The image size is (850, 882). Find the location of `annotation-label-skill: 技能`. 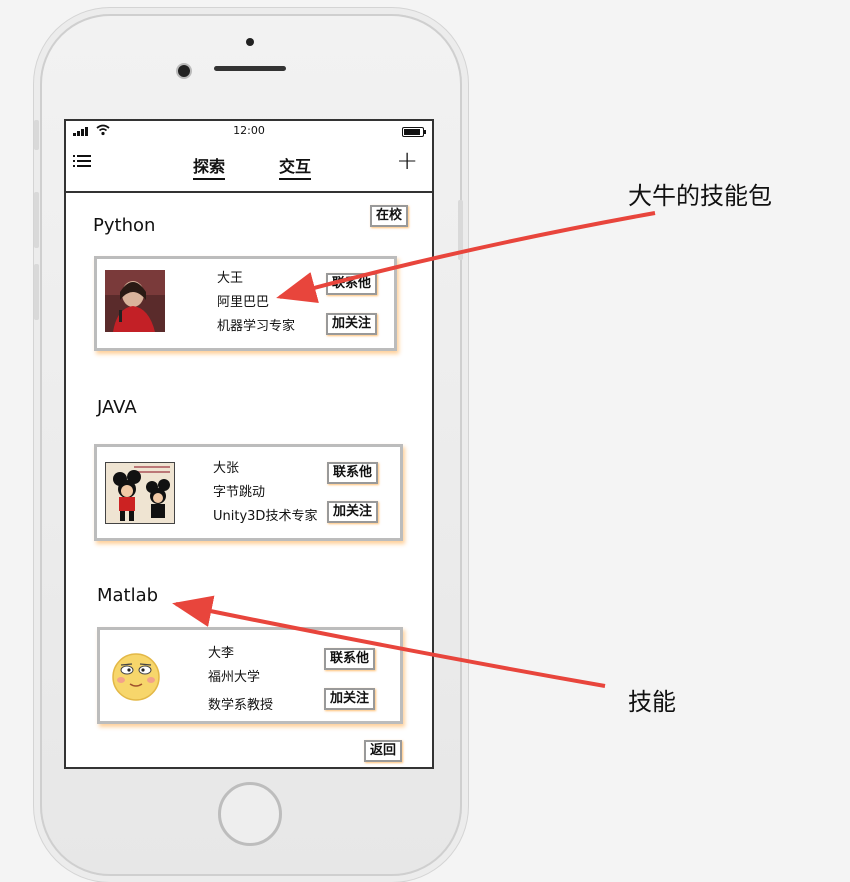

annotation-label-skill: 技能 is located at coordinates (652, 702).